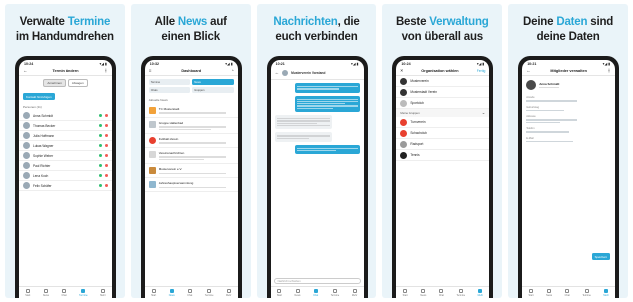 The height and width of the screenshot is (302, 633). Describe the element at coordinates (232, 70) in the screenshot. I see `bell-icon: ◔` at that location.